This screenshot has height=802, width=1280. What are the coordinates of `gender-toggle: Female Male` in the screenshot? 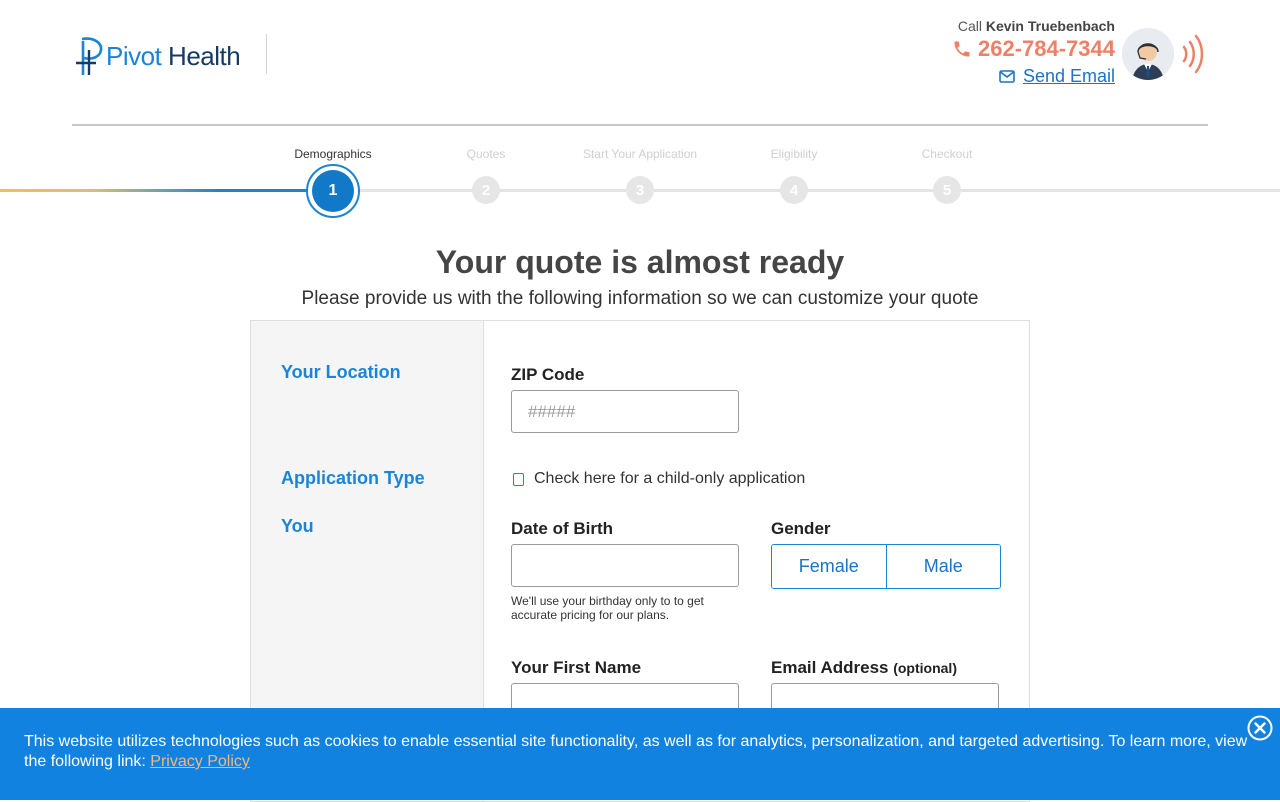 It's located at (886, 566).